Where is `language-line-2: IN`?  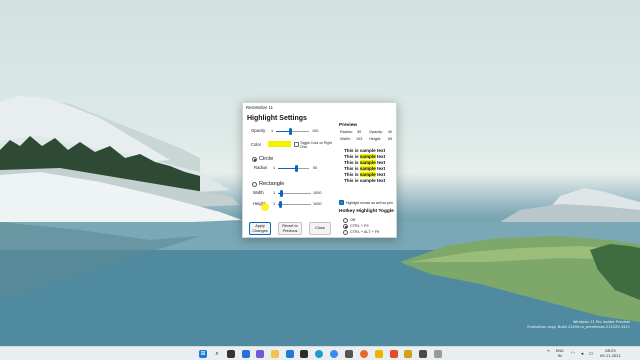 language-line-2: IN is located at coordinates (560, 355).